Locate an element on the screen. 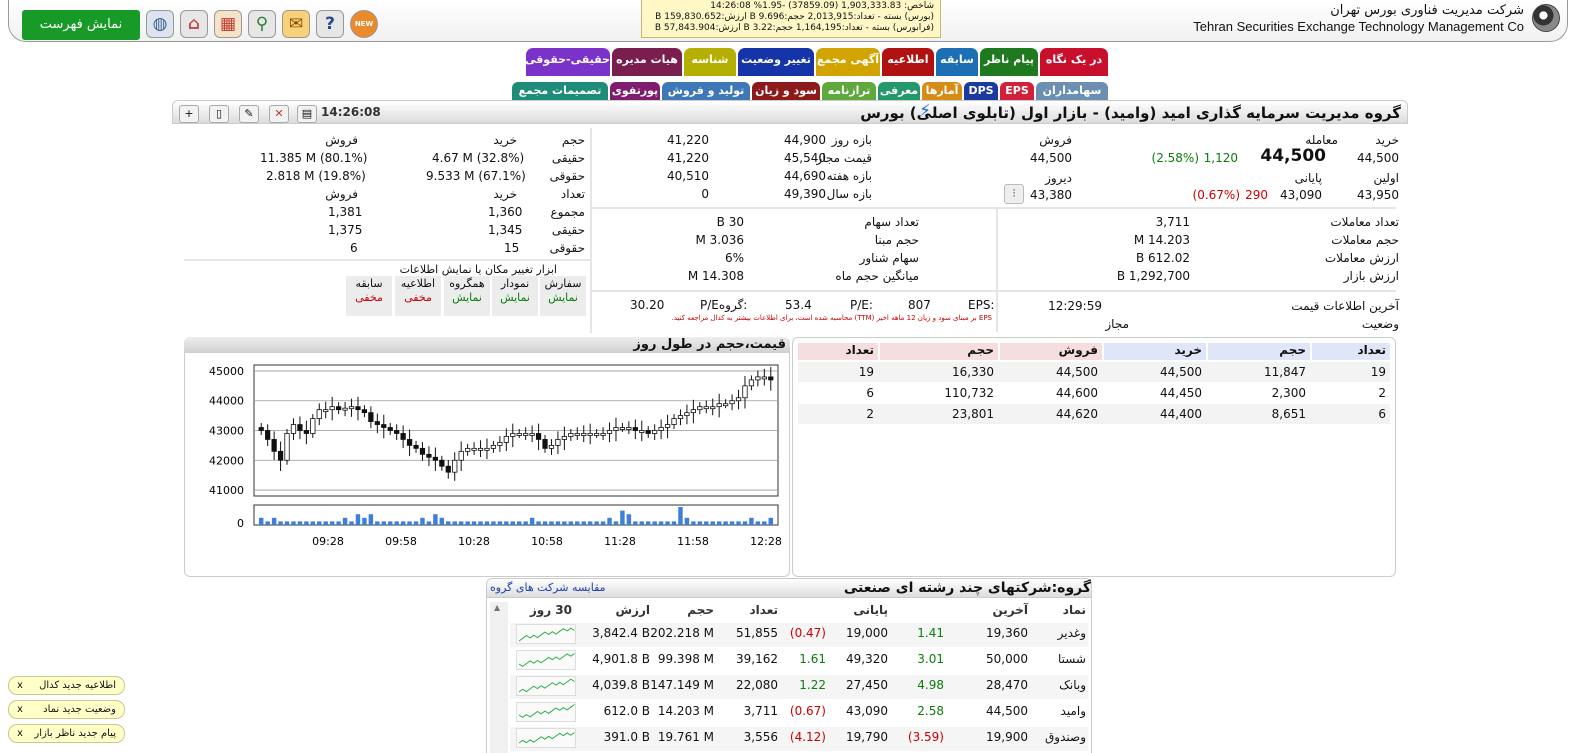 Image resolution: width=1572 pixels, height=753 pixels. group-symbol-link: وامید is located at coordinates (1058, 711).